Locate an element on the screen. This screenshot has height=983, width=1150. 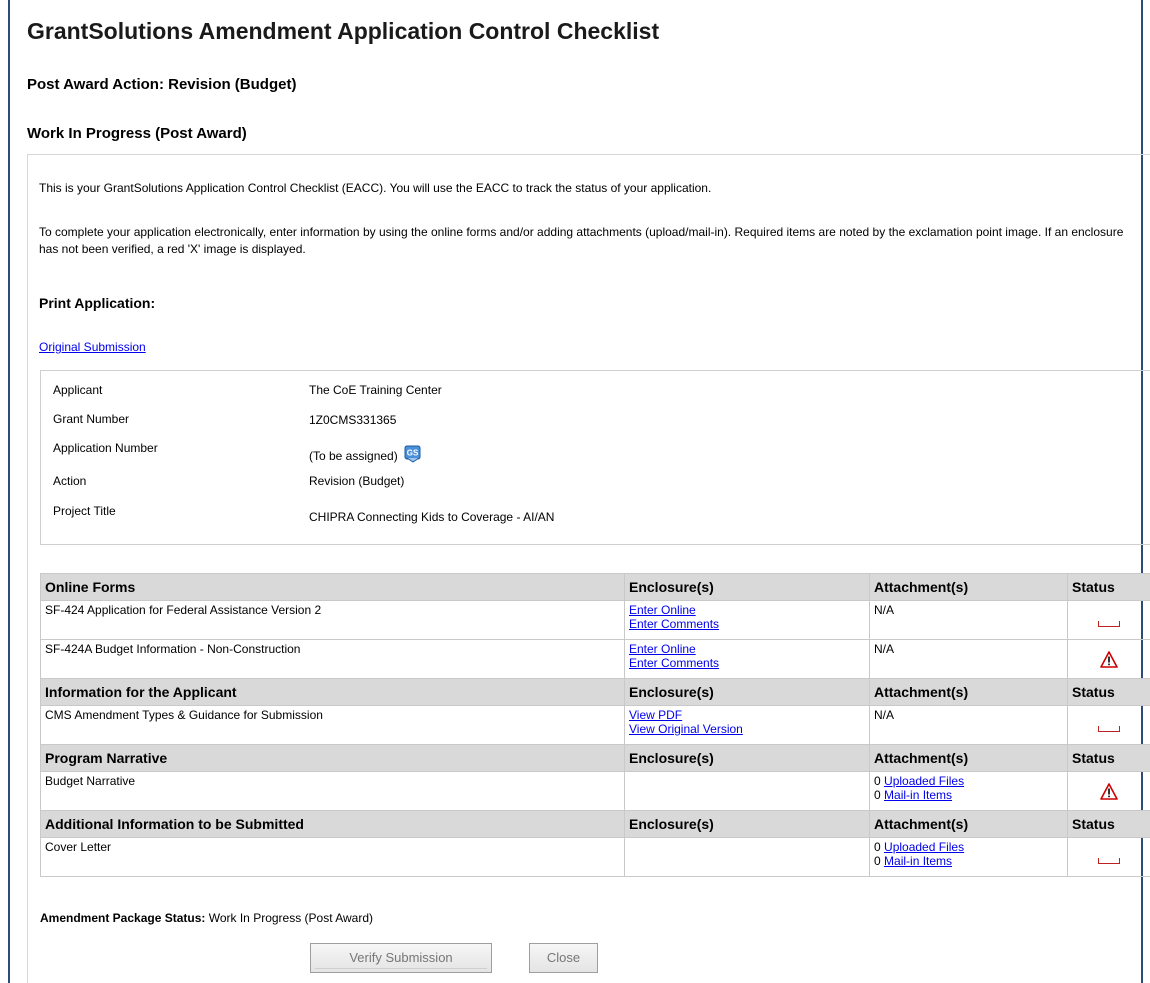
view-pdf-link: View PDF is located at coordinates (747, 715).